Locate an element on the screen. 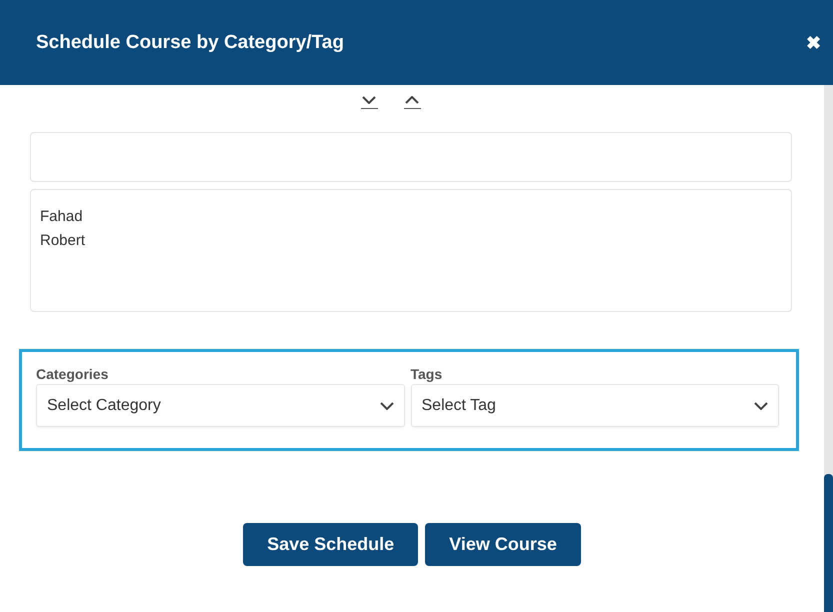  filter-label: Tags is located at coordinates (427, 374).